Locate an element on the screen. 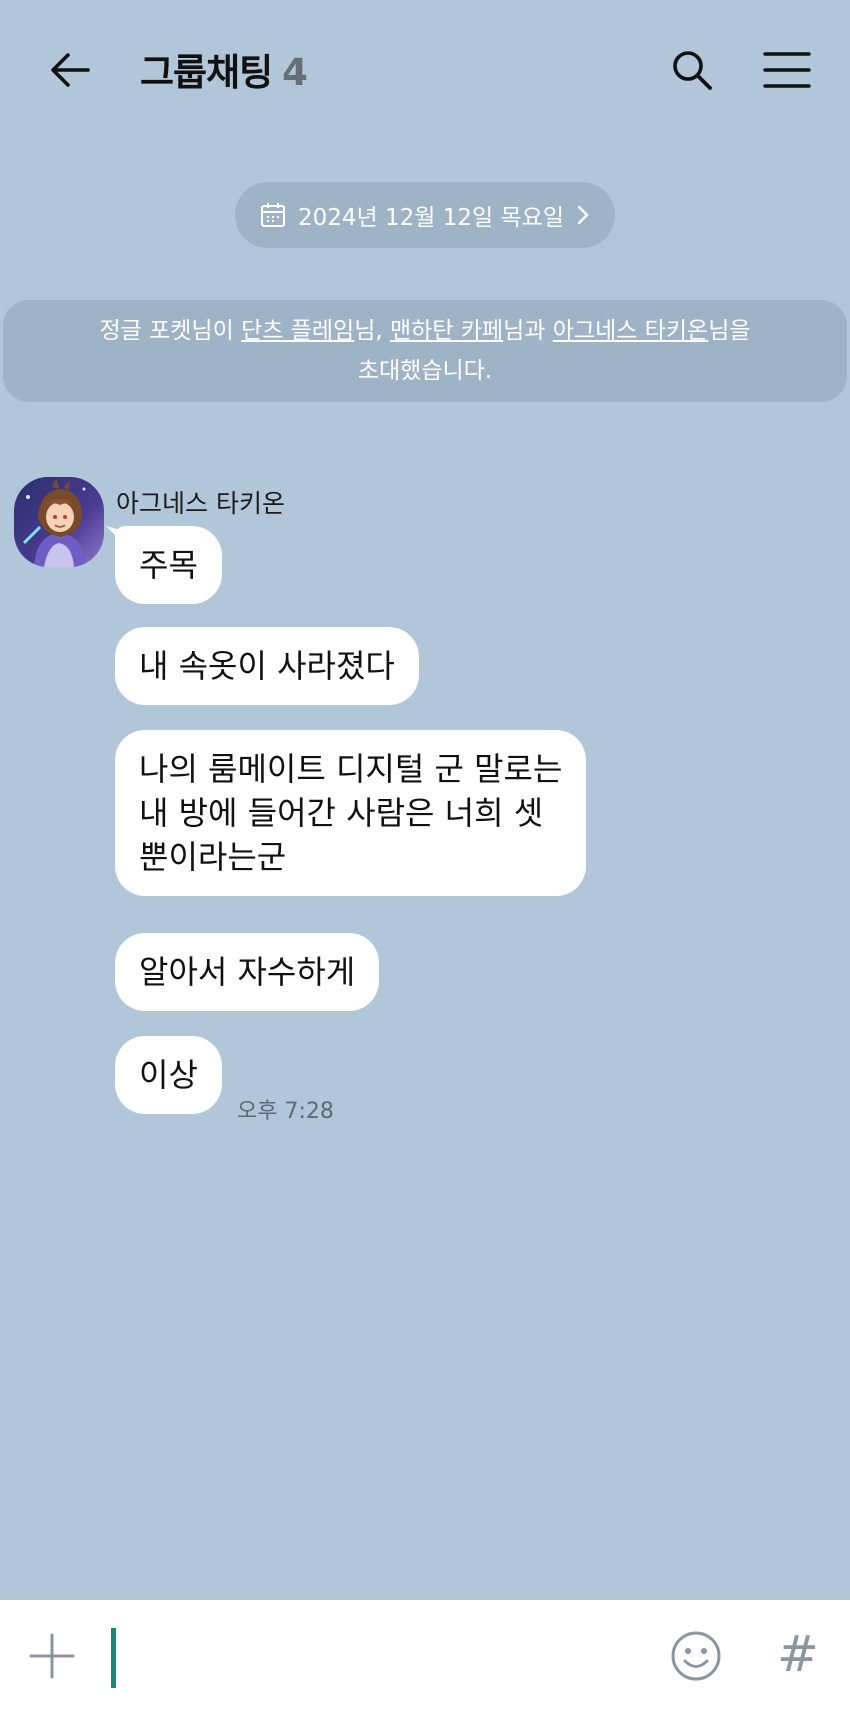 The image size is (850, 1713). invitee-link-1: 단츠 플레임 is located at coordinates (297, 331).